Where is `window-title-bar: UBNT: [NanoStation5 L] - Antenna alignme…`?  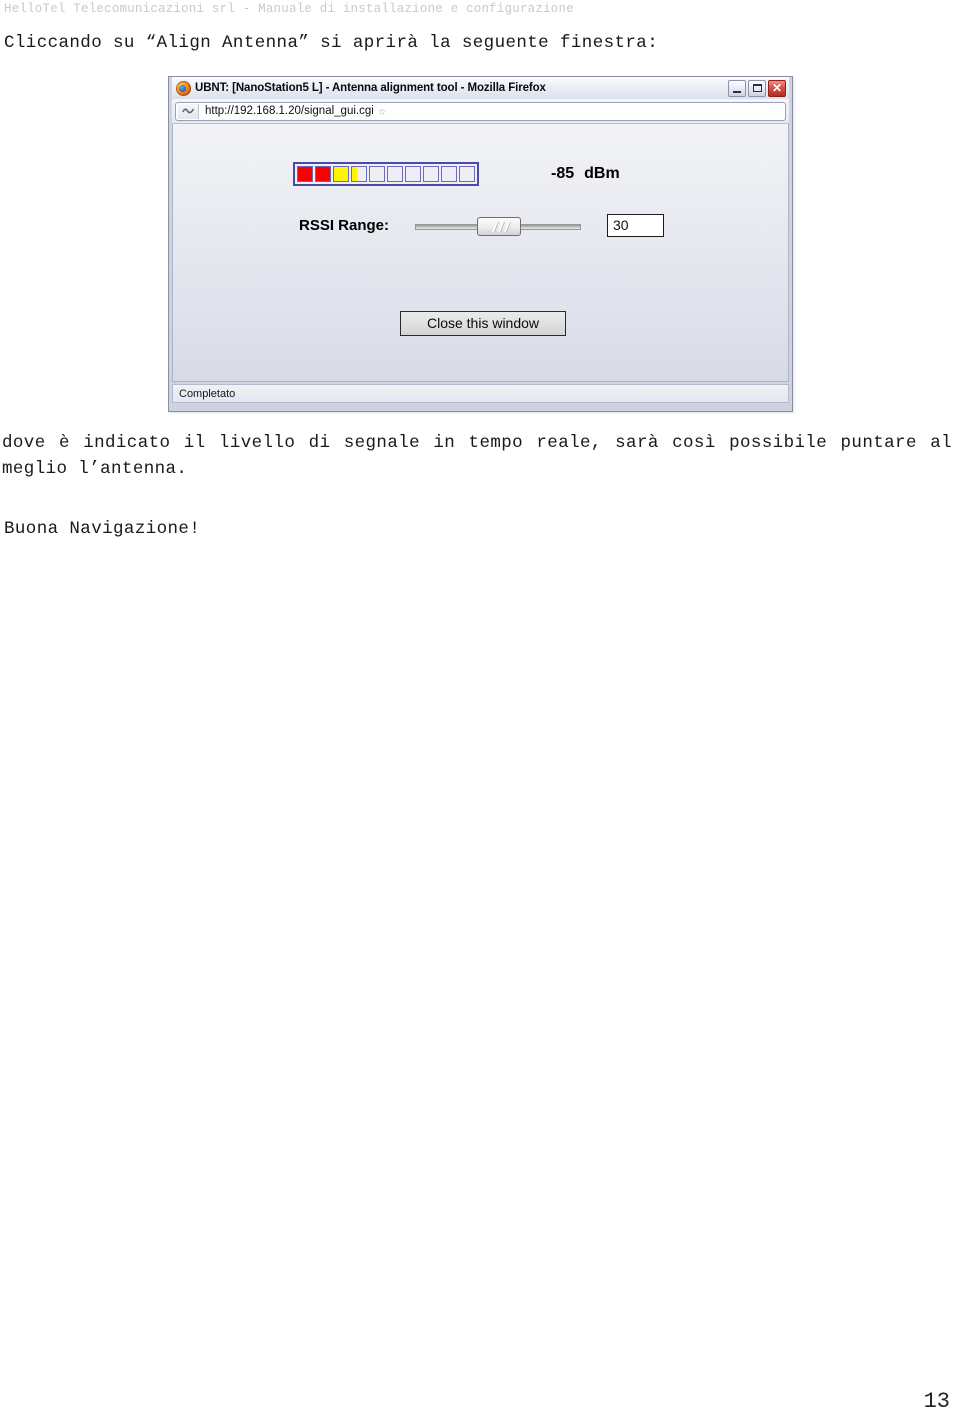
window-title-bar: UBNT: [NanoStation5 L] - Antenna alignme… is located at coordinates (480, 88).